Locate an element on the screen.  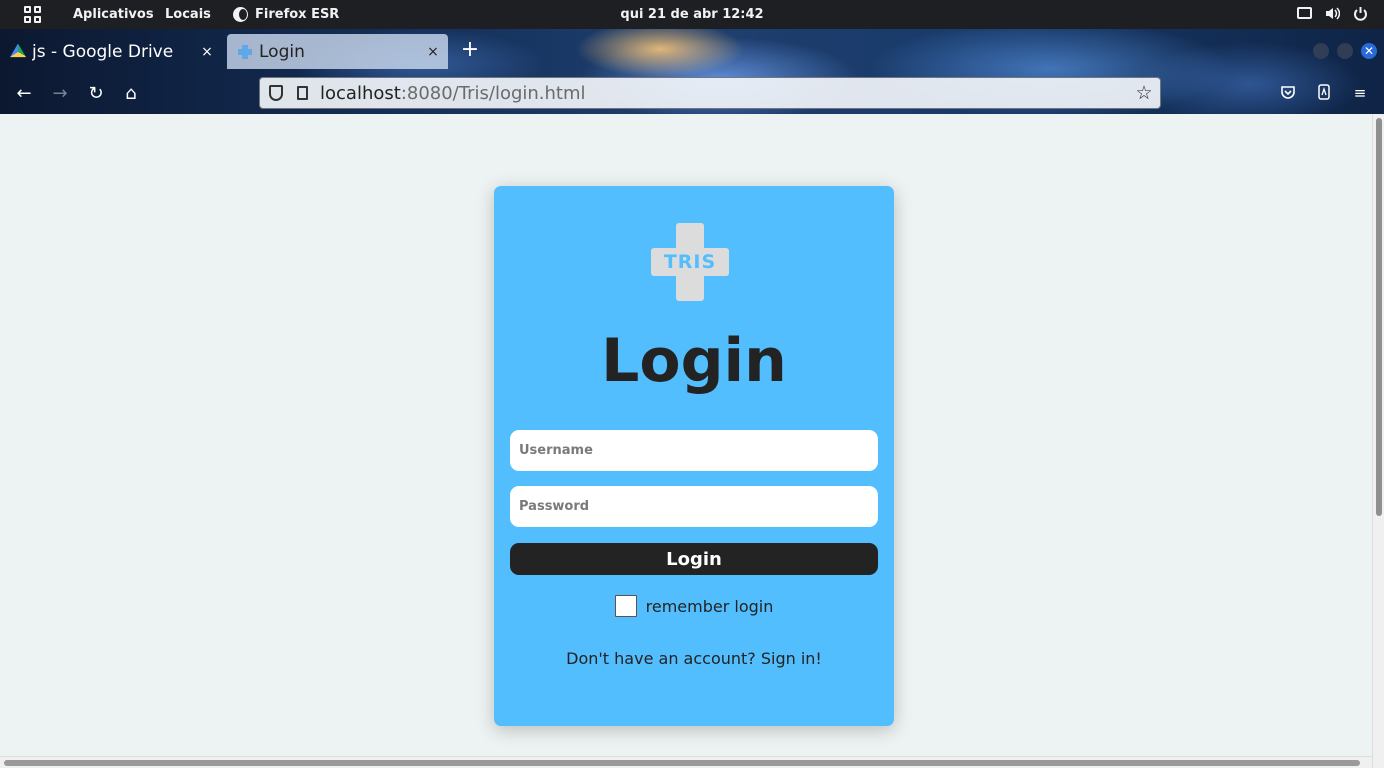
tab-title: js - Google Drive is located at coordinates (103, 51).